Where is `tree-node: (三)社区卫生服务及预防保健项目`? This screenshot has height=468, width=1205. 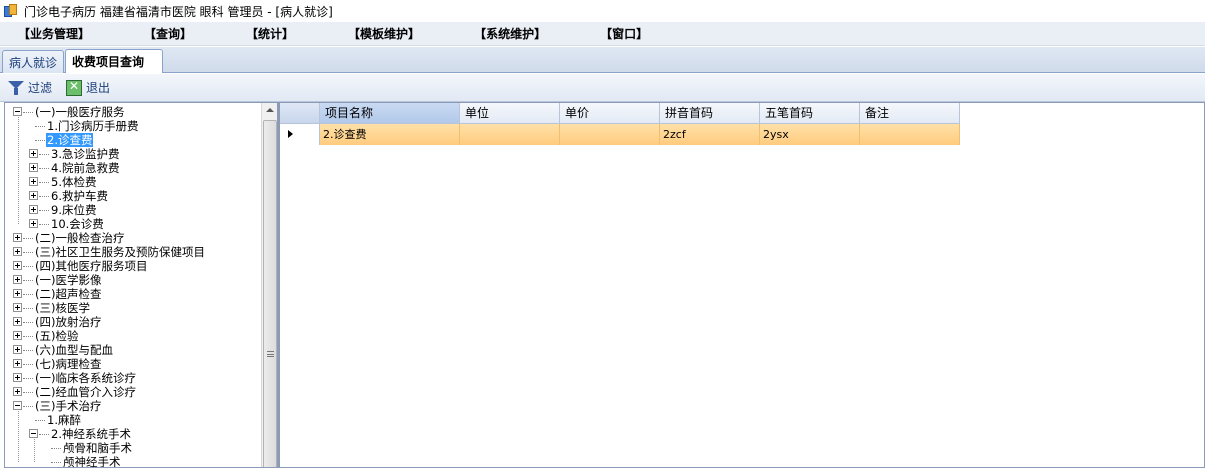
tree-node: (三)社区卫生服务及预防保健项目 is located at coordinates (109, 252).